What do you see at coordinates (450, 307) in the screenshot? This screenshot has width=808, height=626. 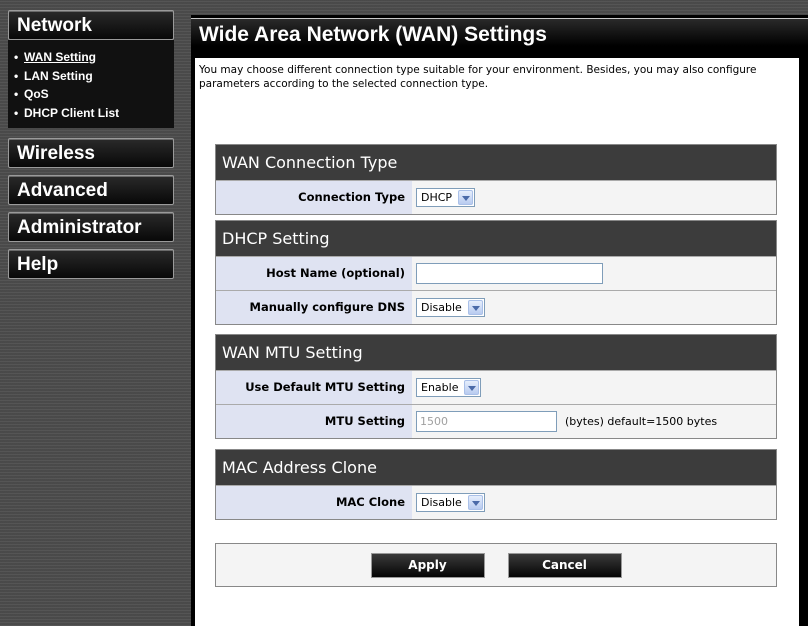 I see `dns-select: Disable` at bounding box center [450, 307].